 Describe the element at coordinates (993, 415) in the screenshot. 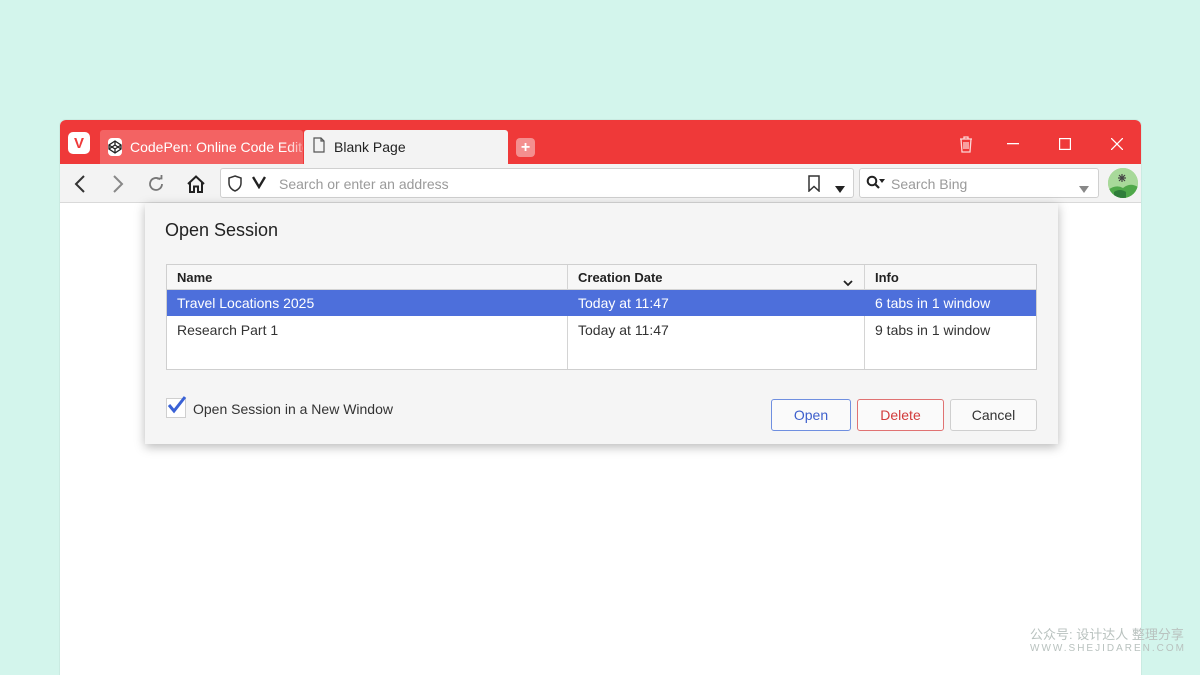

I see `cancel-button: Cancel` at that location.